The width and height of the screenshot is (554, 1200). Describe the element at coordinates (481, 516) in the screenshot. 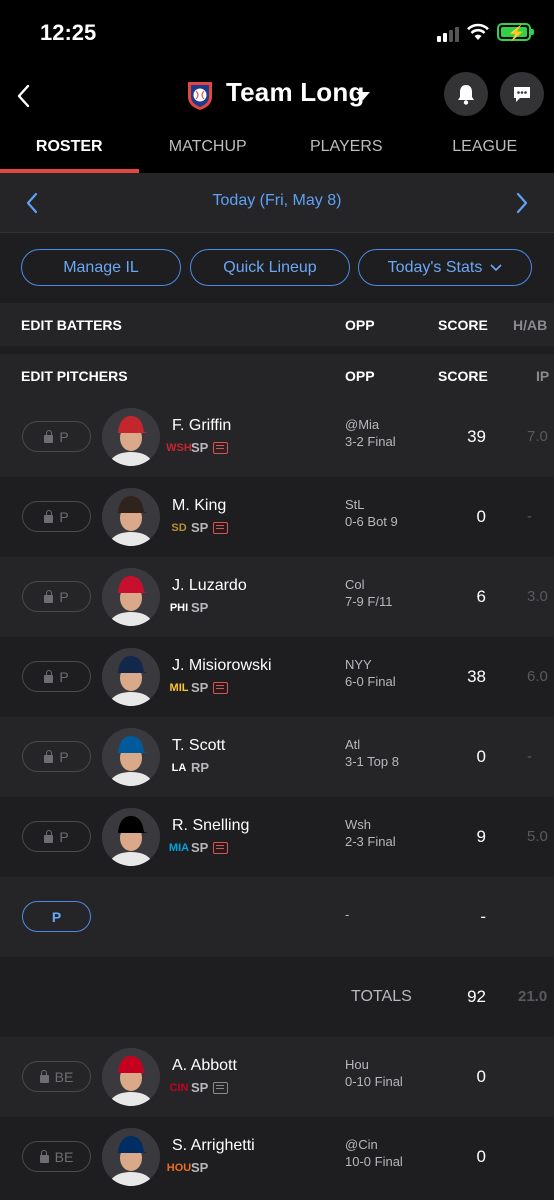

I see `player-score: 0` at that location.